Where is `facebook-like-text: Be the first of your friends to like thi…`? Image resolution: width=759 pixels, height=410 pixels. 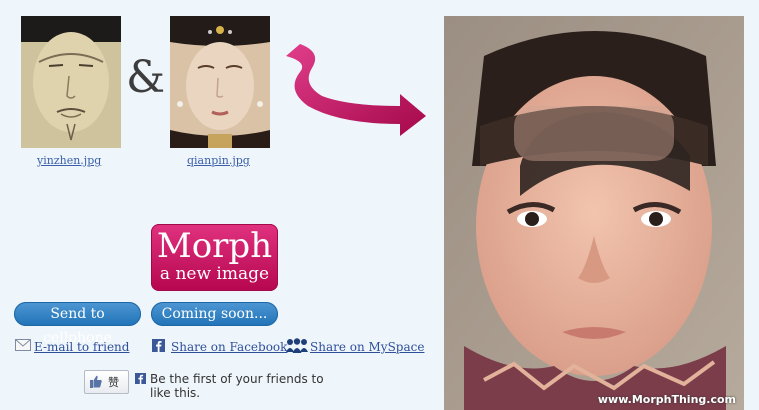 facebook-like-text: Be the first of your friends to like thi… is located at coordinates (237, 386).